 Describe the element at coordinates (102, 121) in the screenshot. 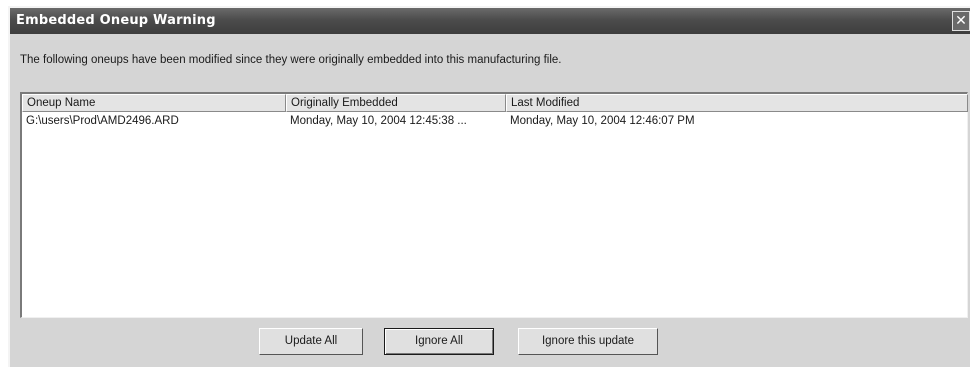

I see `cell-oneup-name: G:\users\Prod\AMD2496.ARD` at that location.